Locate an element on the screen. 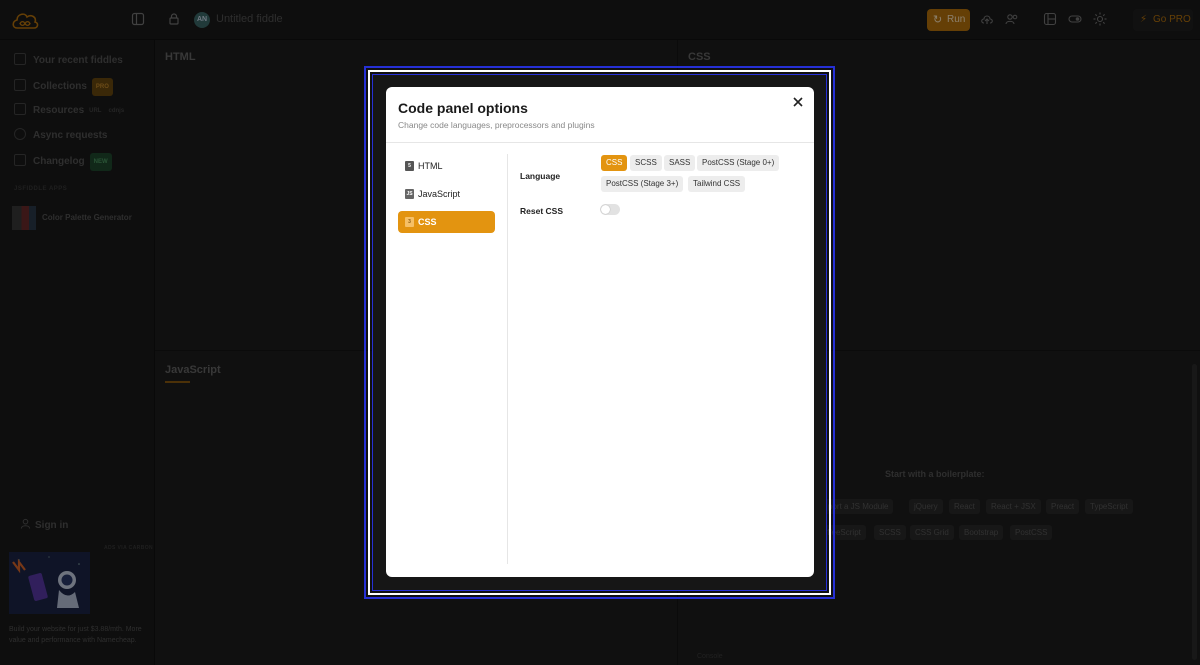  language-option-tailwind: Tailwind CSS is located at coordinates (717, 184).